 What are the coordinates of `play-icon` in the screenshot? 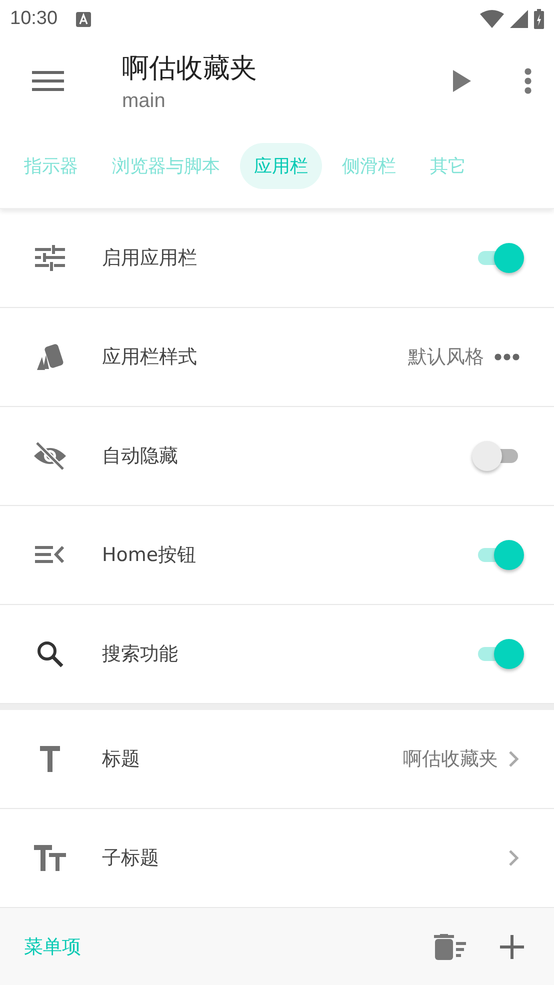 It's located at (462, 81).